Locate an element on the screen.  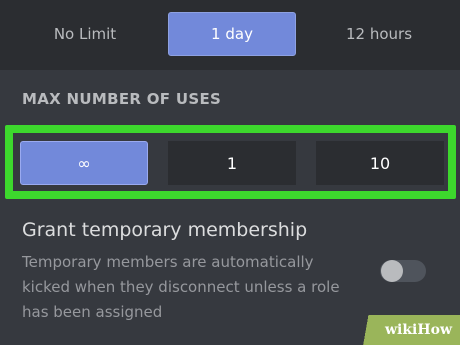
max-uses-option-infinite: ∞ is located at coordinates (84, 163).